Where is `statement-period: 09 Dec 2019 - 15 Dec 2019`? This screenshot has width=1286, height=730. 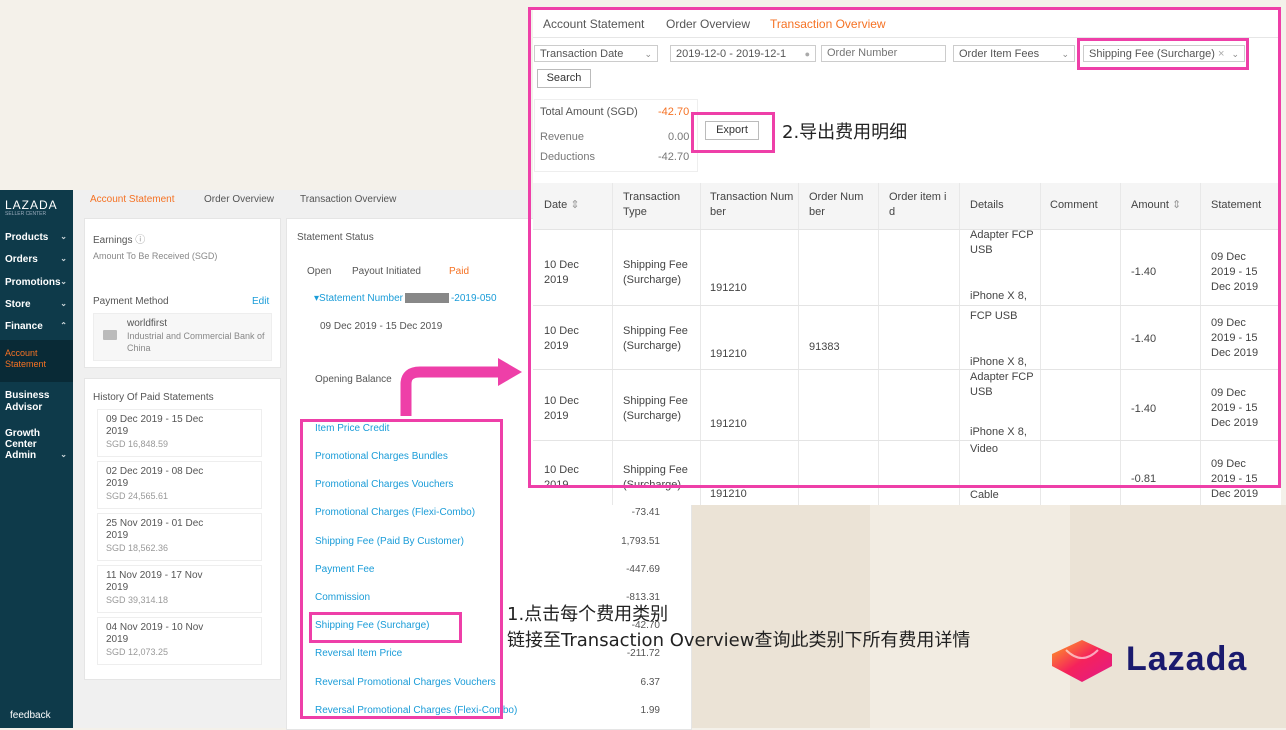
statement-period: 09 Dec 2019 - 15 Dec 2019 is located at coordinates (381, 326).